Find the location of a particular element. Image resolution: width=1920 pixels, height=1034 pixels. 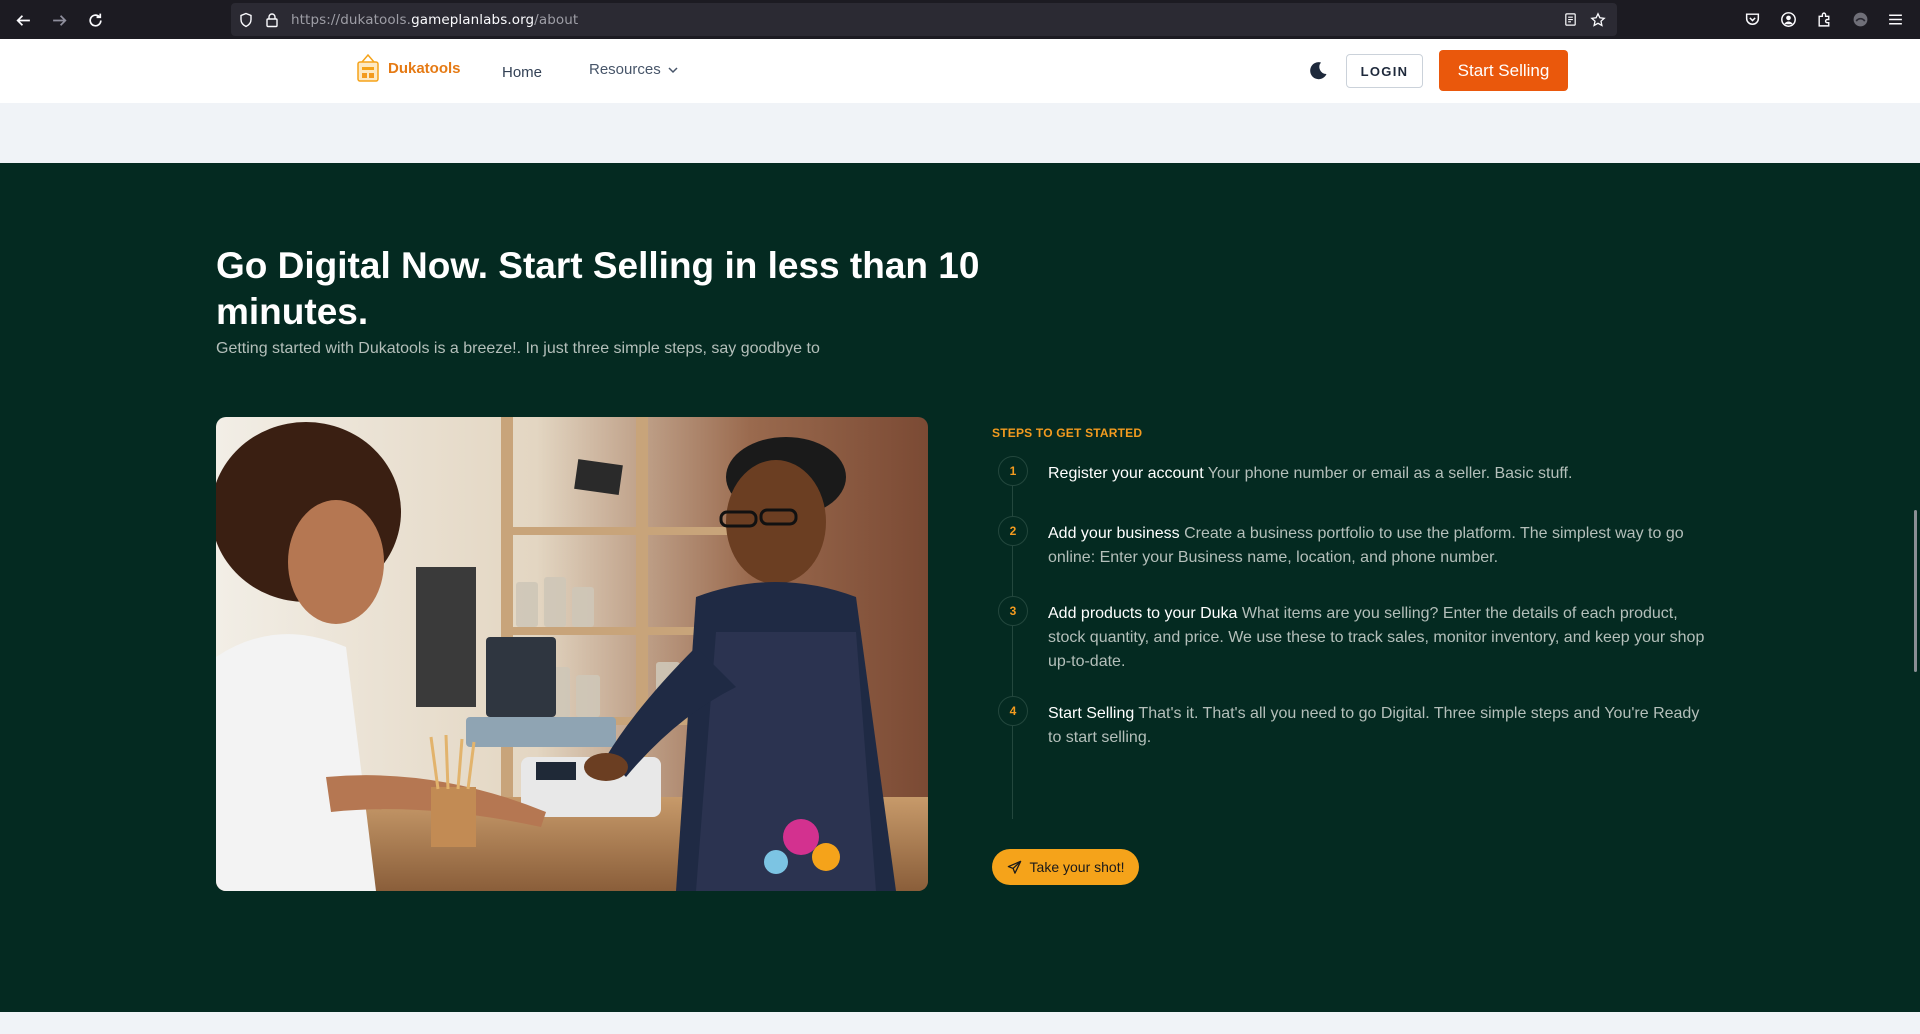

pocket-icon is located at coordinates (1752, 19).